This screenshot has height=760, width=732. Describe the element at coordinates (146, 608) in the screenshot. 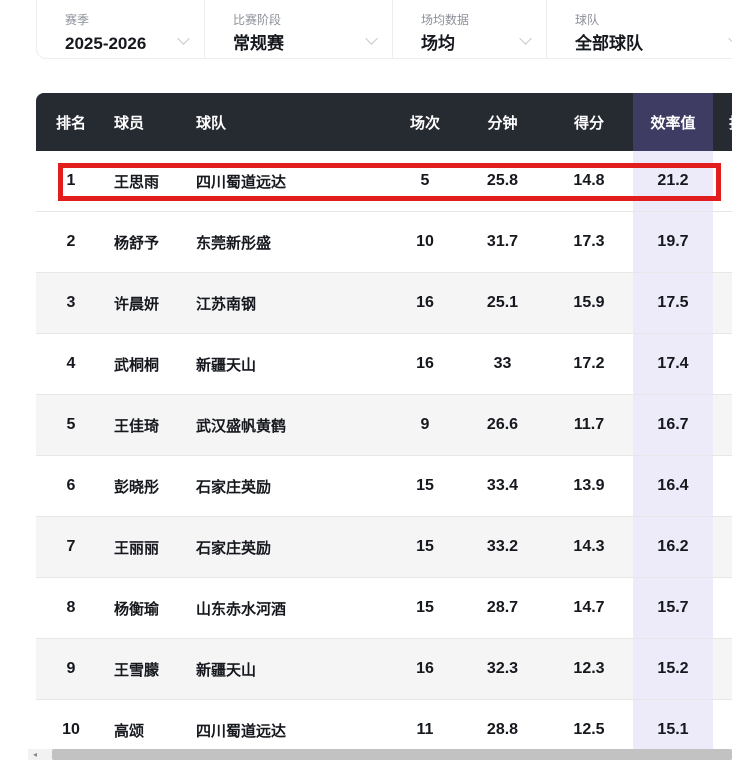

I see `player-cell: 杨衡瑜` at that location.